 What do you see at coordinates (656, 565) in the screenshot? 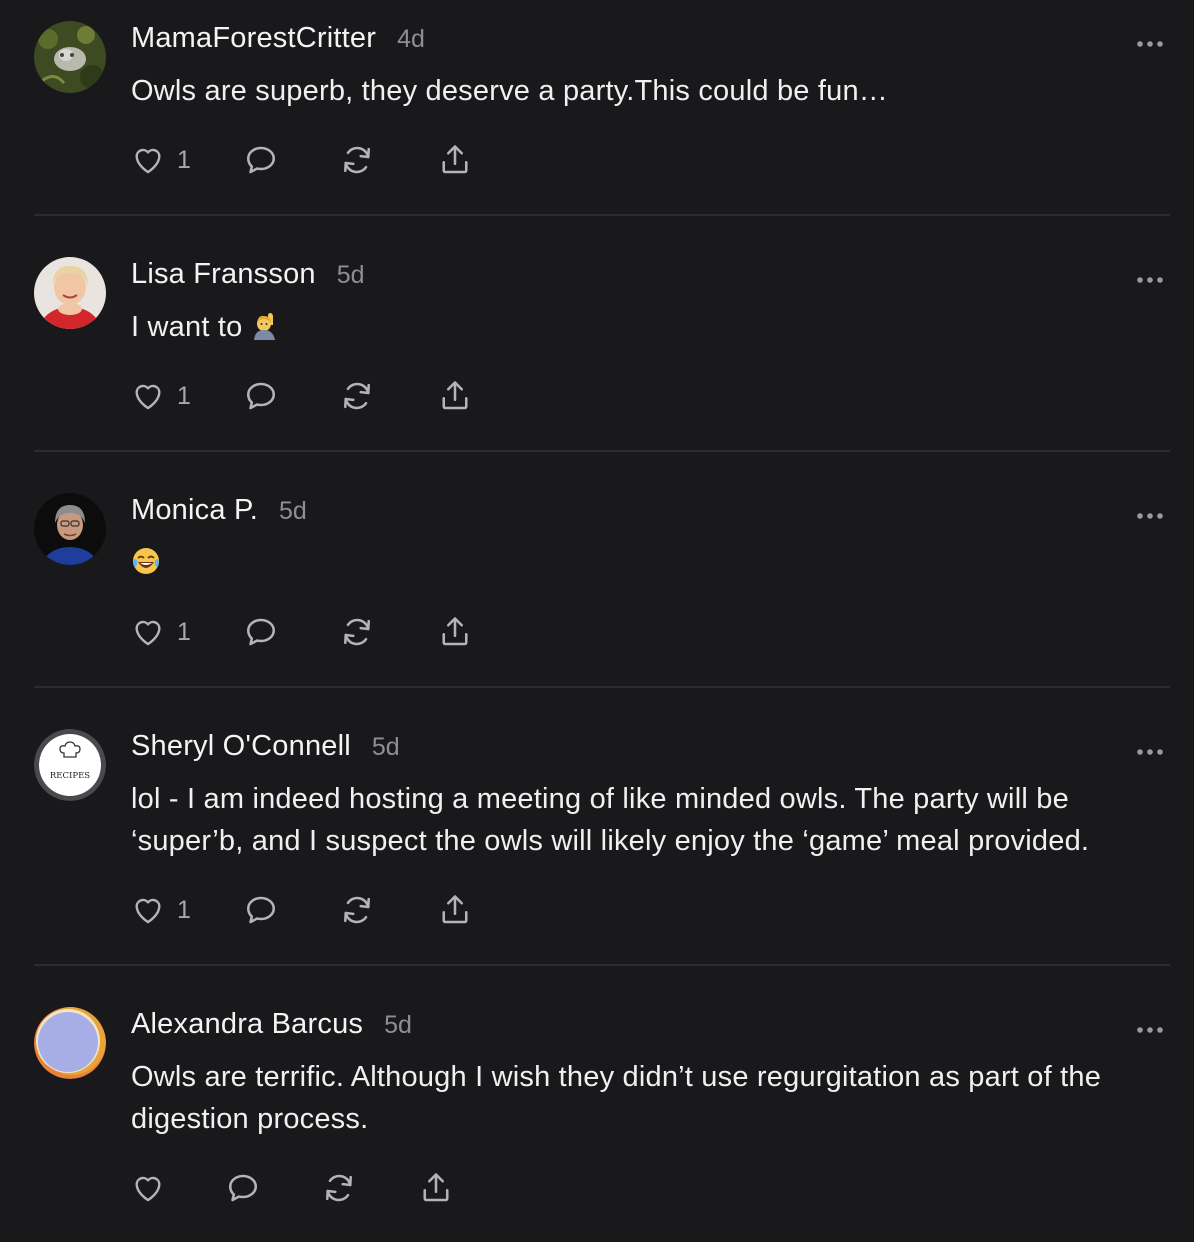
I see `comment-text` at bounding box center [656, 565].